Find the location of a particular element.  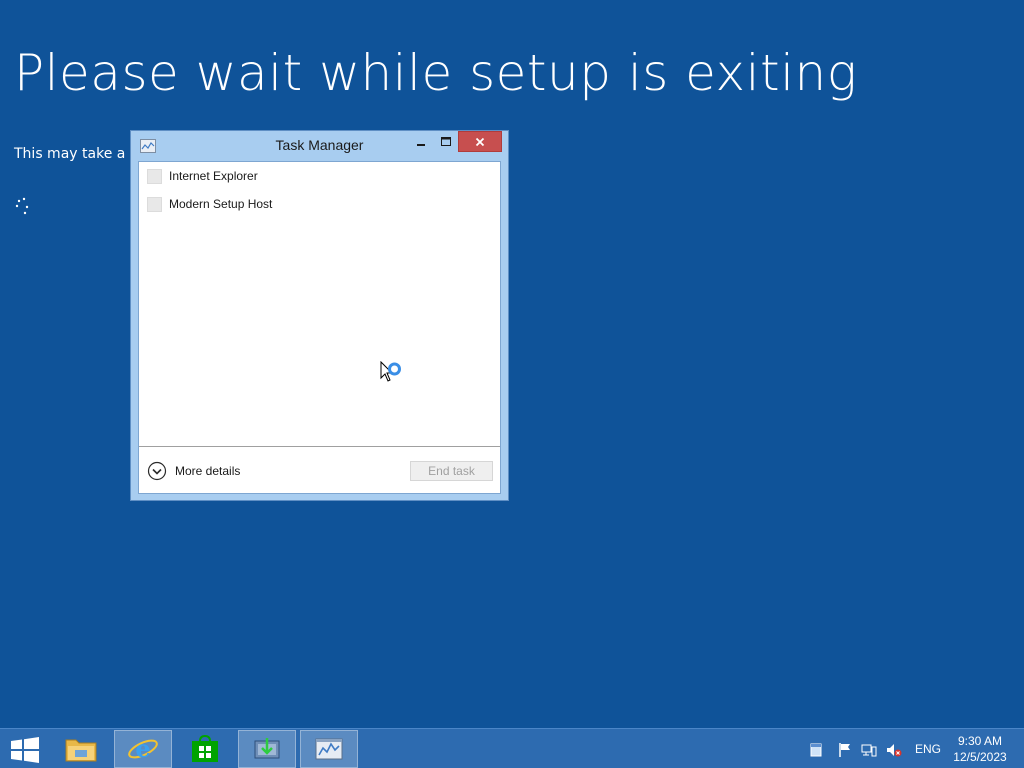

clock-time: 9:30 AM is located at coordinates (980, 741).